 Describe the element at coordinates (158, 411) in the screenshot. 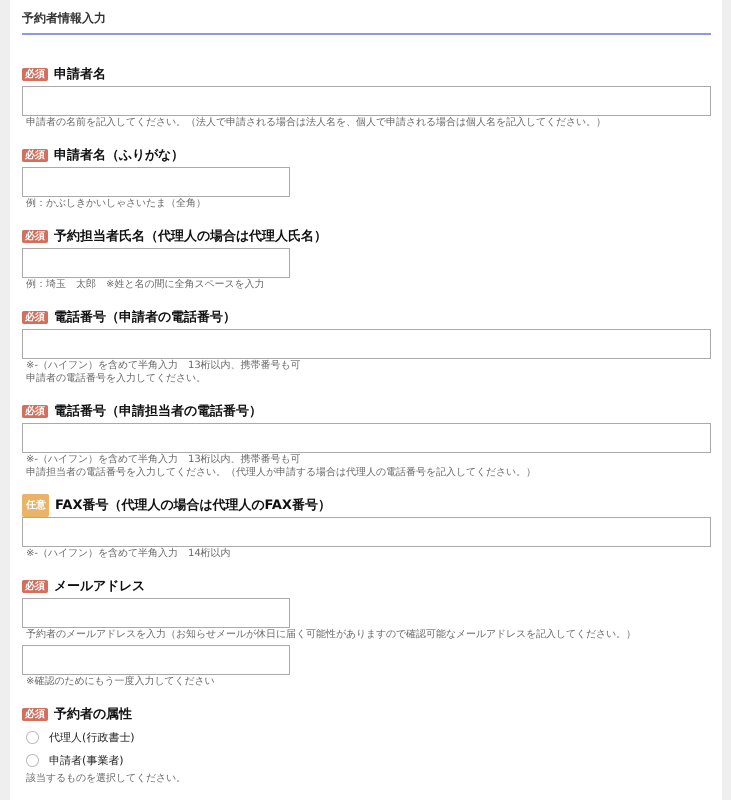

I see `field-label: 電話番号（申請担当者の電話番号）` at that location.